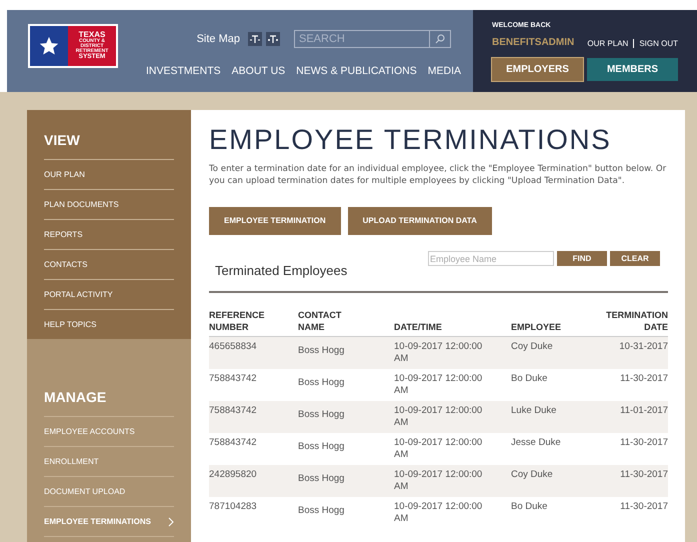  Describe the element at coordinates (444, 72) in the screenshot. I see `nav-link: MEDIA` at that location.